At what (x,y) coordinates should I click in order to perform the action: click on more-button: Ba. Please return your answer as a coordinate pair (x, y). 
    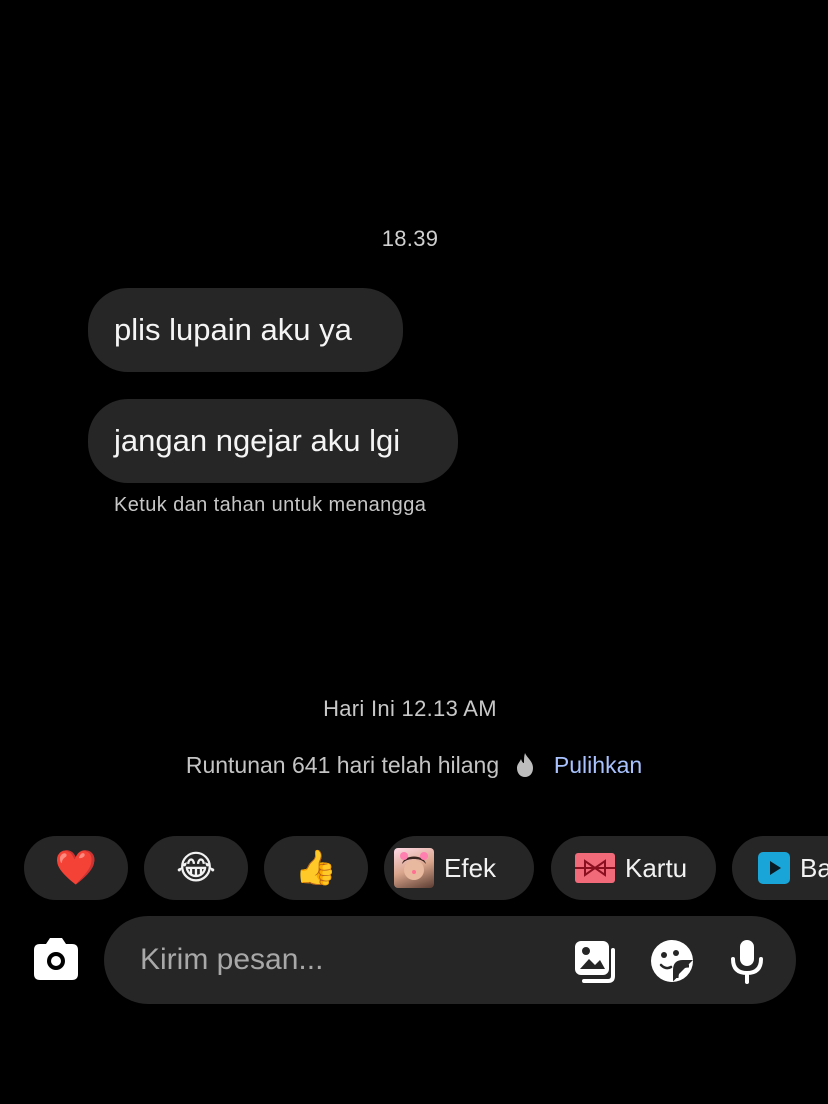
    Looking at the image, I should click on (780, 868).